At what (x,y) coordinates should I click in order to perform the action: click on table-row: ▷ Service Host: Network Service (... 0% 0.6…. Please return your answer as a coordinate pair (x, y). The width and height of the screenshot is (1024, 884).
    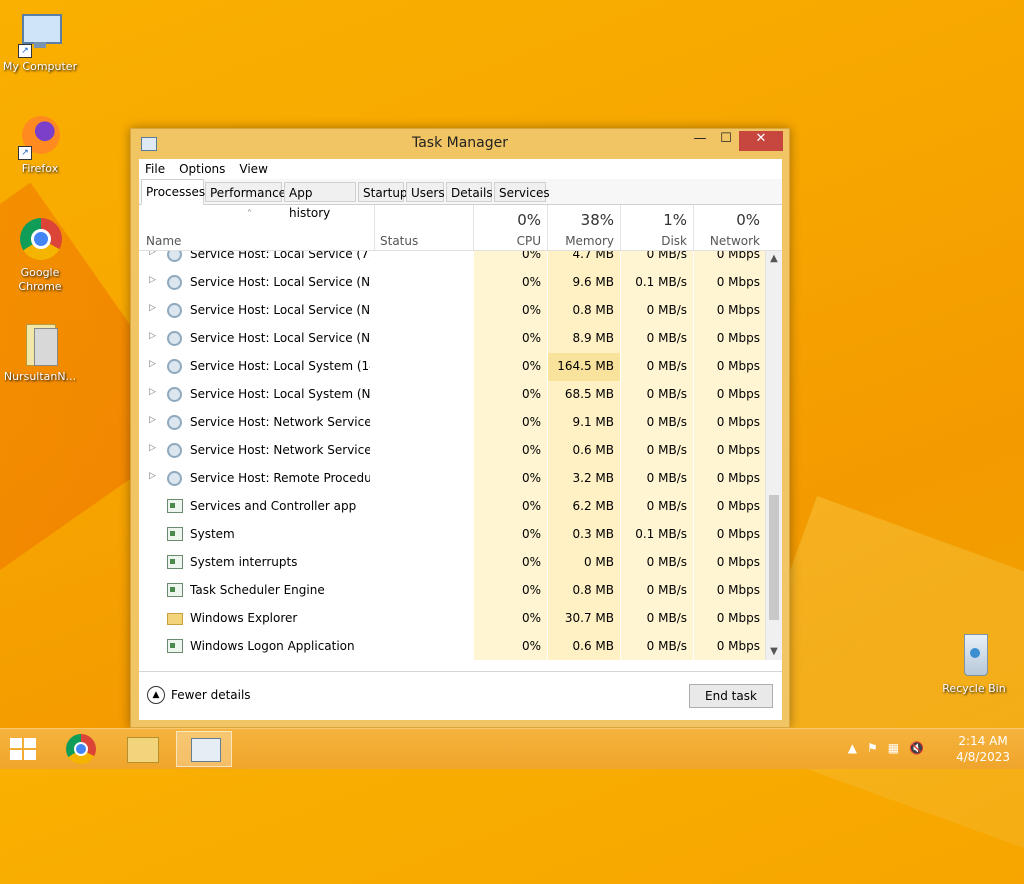
    Looking at the image, I should click on (452, 451).